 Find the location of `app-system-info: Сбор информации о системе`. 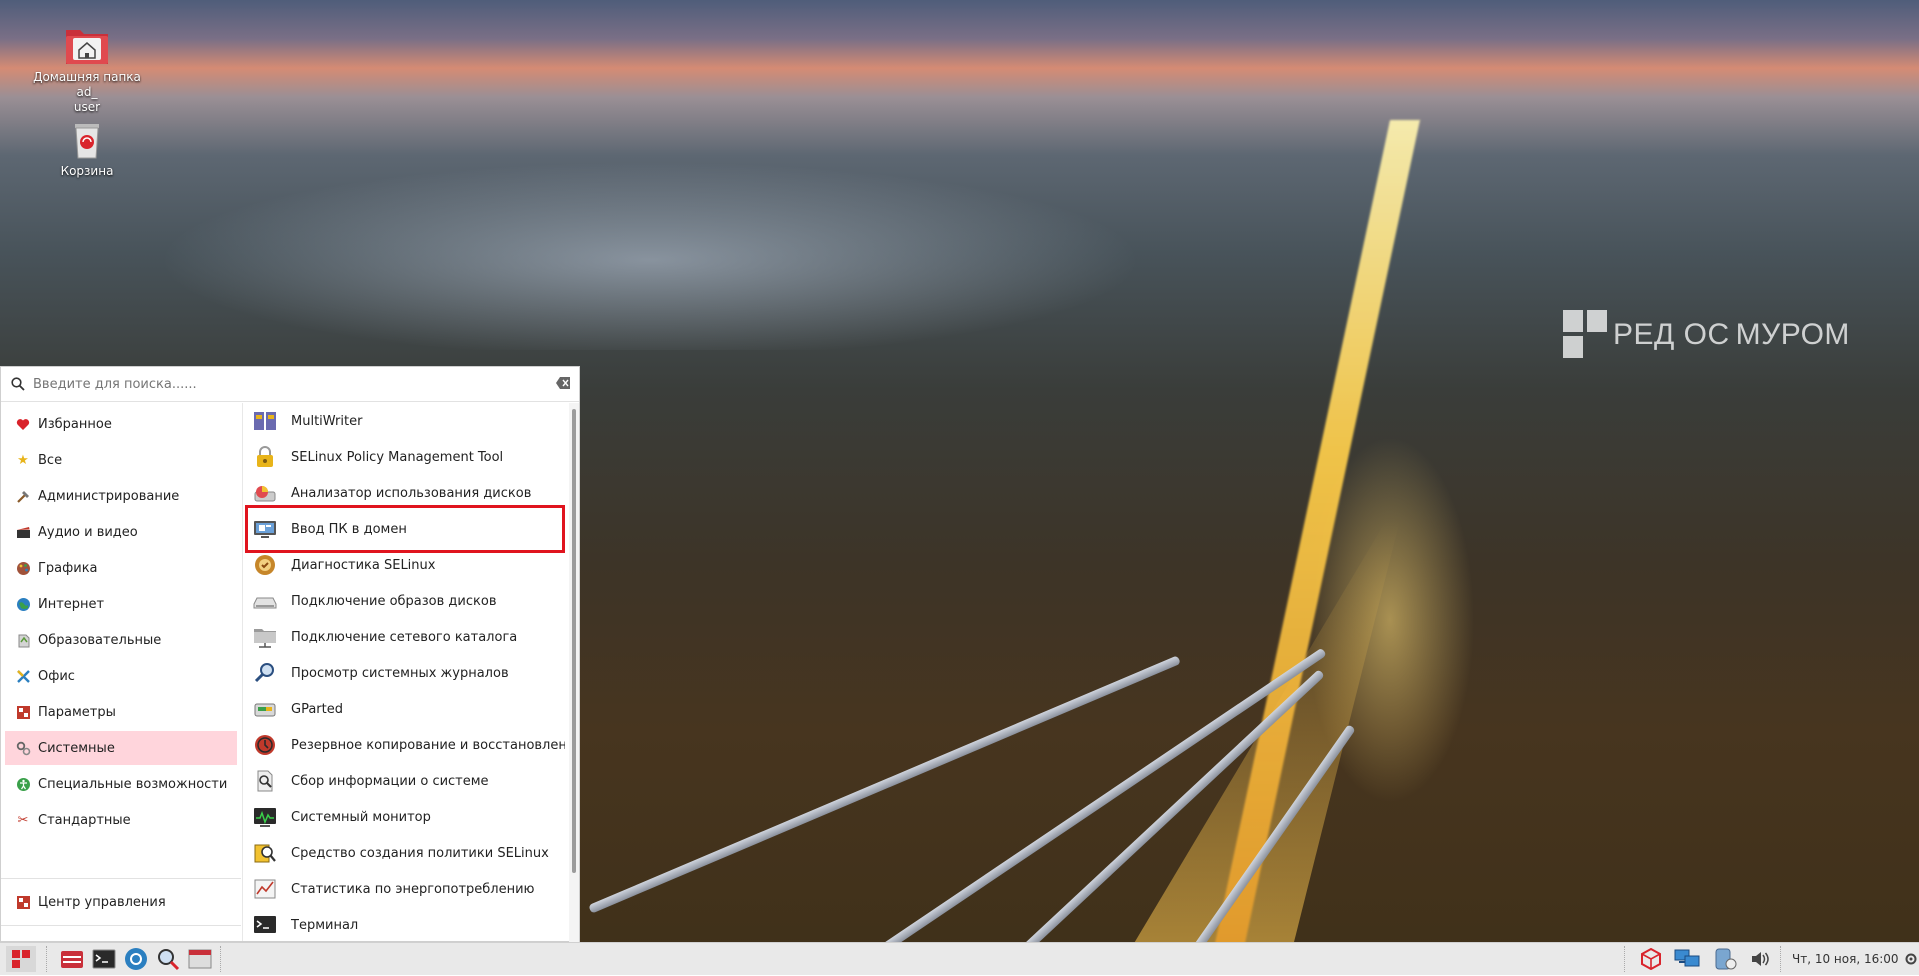

app-system-info: Сбор информации о системе is located at coordinates (405, 781).